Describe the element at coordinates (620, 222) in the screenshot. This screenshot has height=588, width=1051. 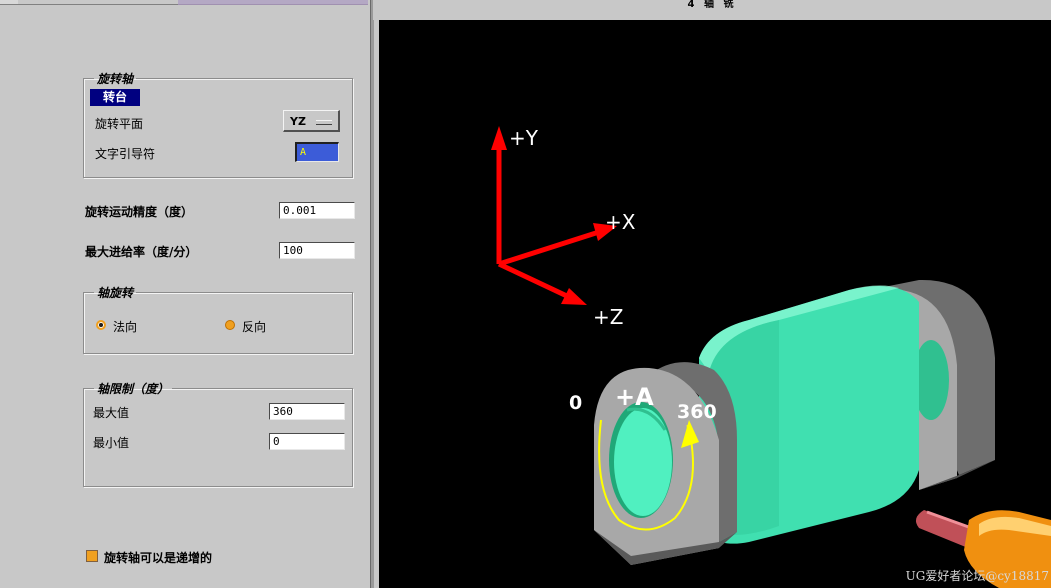
I see `x-axis-label: +X` at that location.